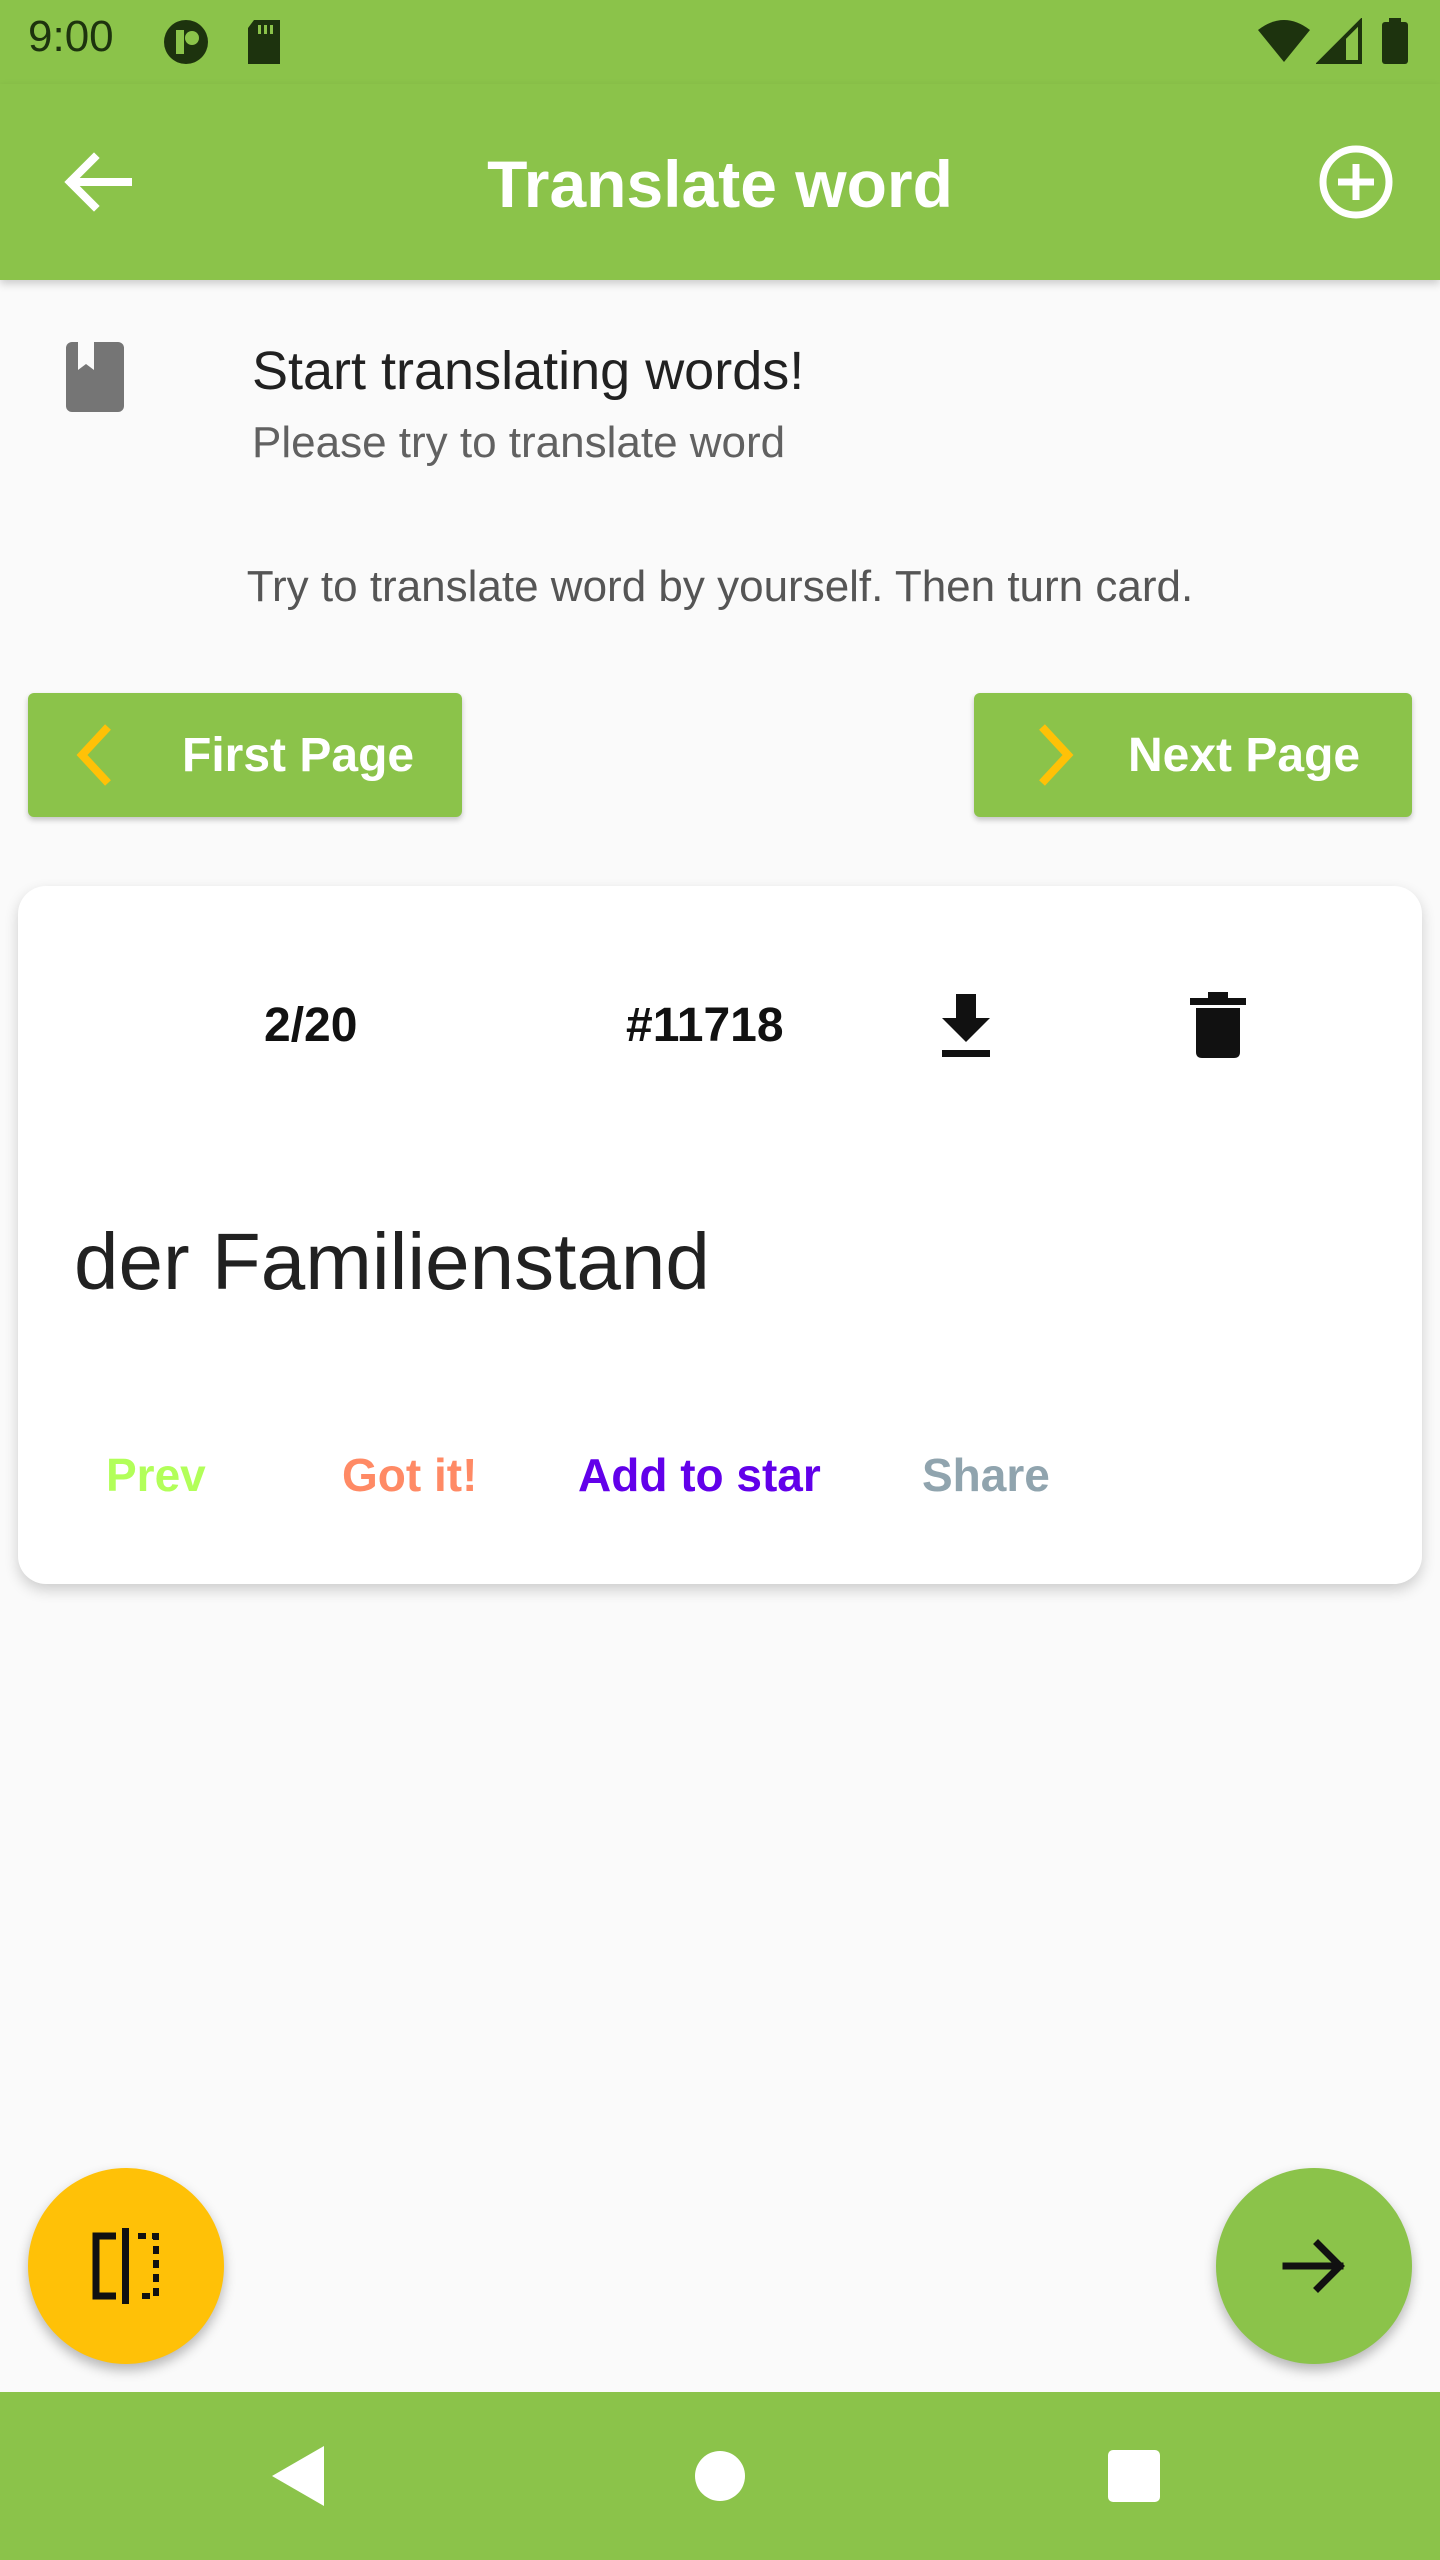  Describe the element at coordinates (986, 1475) in the screenshot. I see `share-button: Share` at that location.